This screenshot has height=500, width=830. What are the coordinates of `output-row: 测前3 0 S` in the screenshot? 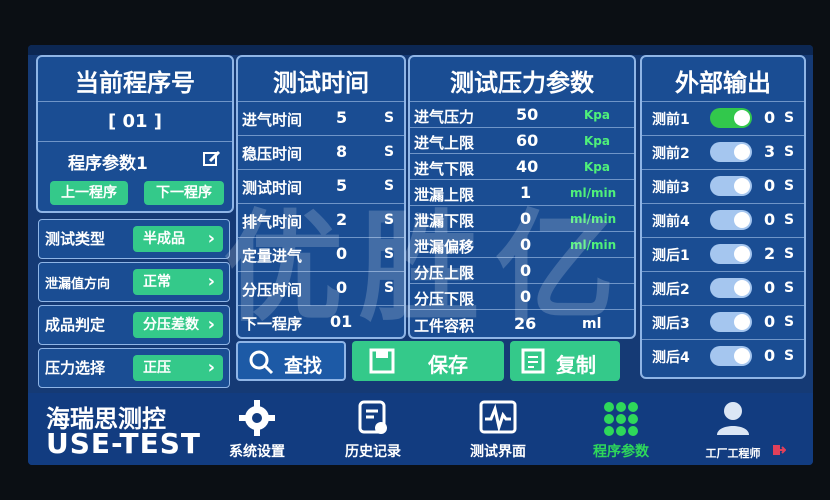 It's located at (723, 185).